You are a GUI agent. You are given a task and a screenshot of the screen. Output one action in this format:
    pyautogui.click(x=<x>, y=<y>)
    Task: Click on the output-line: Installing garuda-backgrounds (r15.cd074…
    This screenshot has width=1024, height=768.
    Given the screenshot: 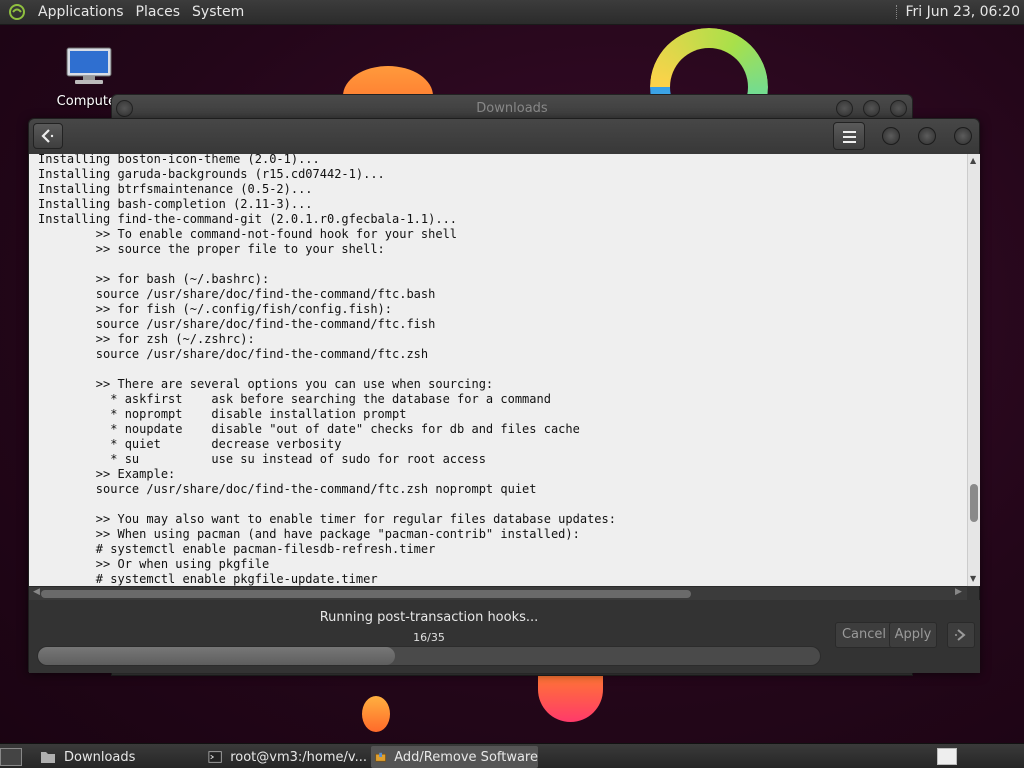 What is the action you would take?
    pyautogui.click(x=211, y=174)
    